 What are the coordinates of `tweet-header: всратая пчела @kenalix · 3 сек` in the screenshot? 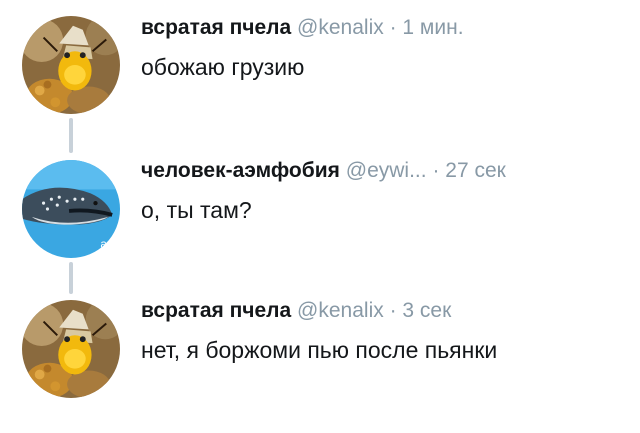 It's located at (319, 311).